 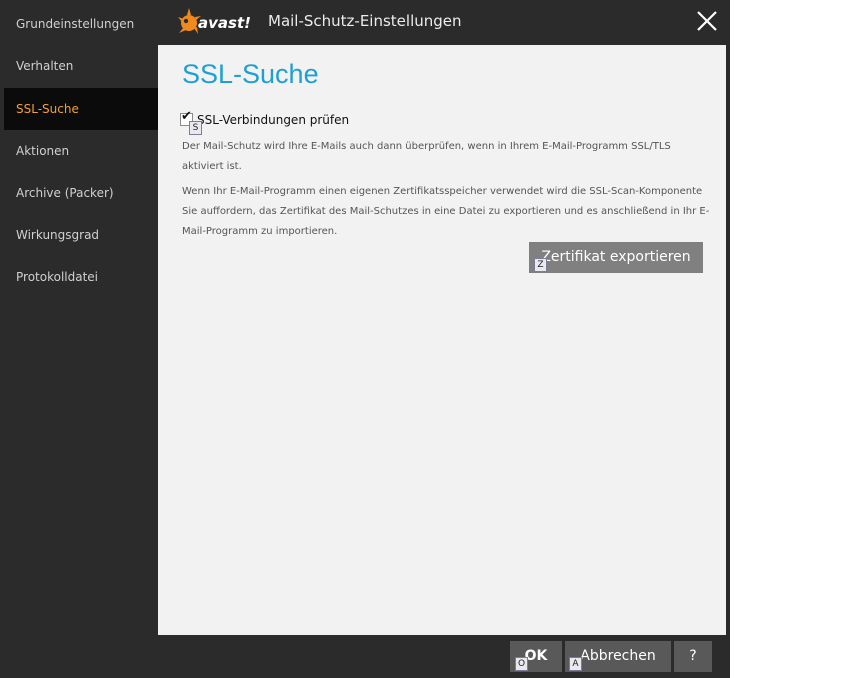 I want to click on help-button-label: ?, so click(x=693, y=656).